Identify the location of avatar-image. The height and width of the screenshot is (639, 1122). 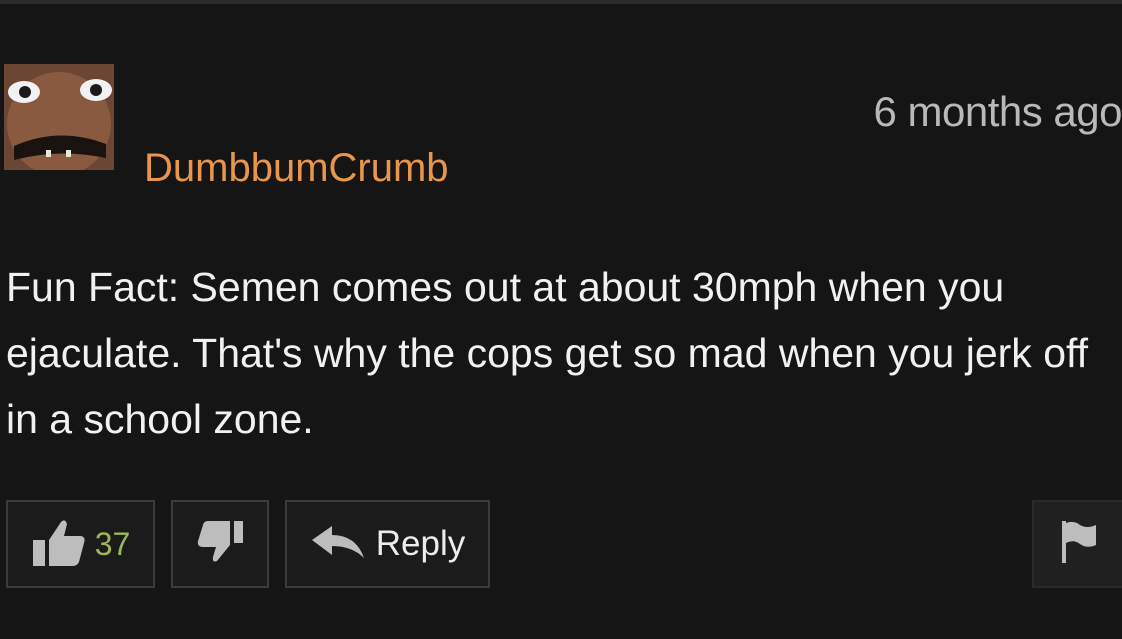
(59, 117).